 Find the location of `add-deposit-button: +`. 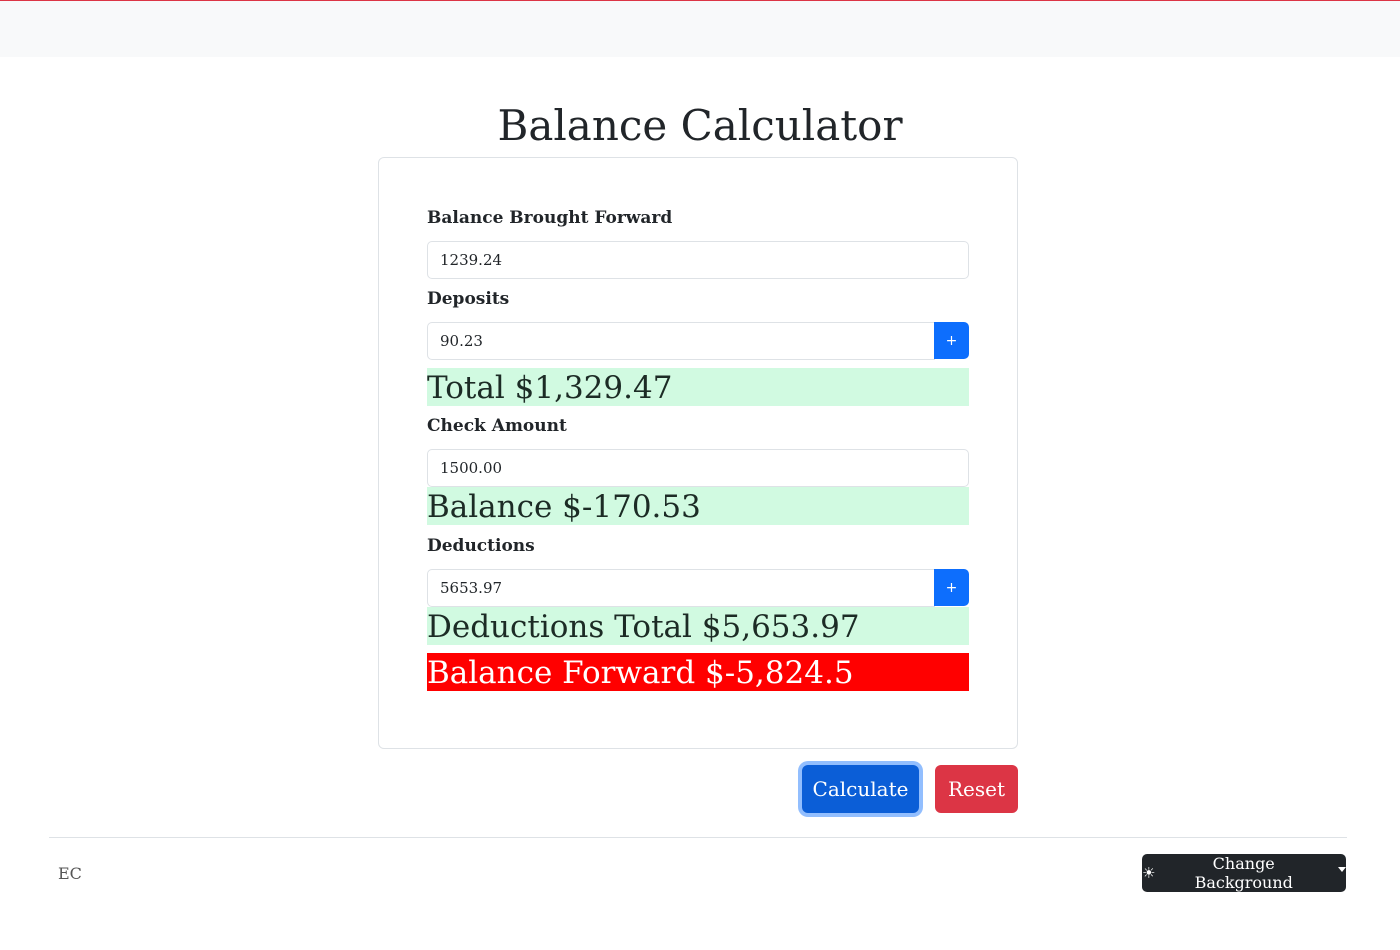

add-deposit-button: + is located at coordinates (951, 340).